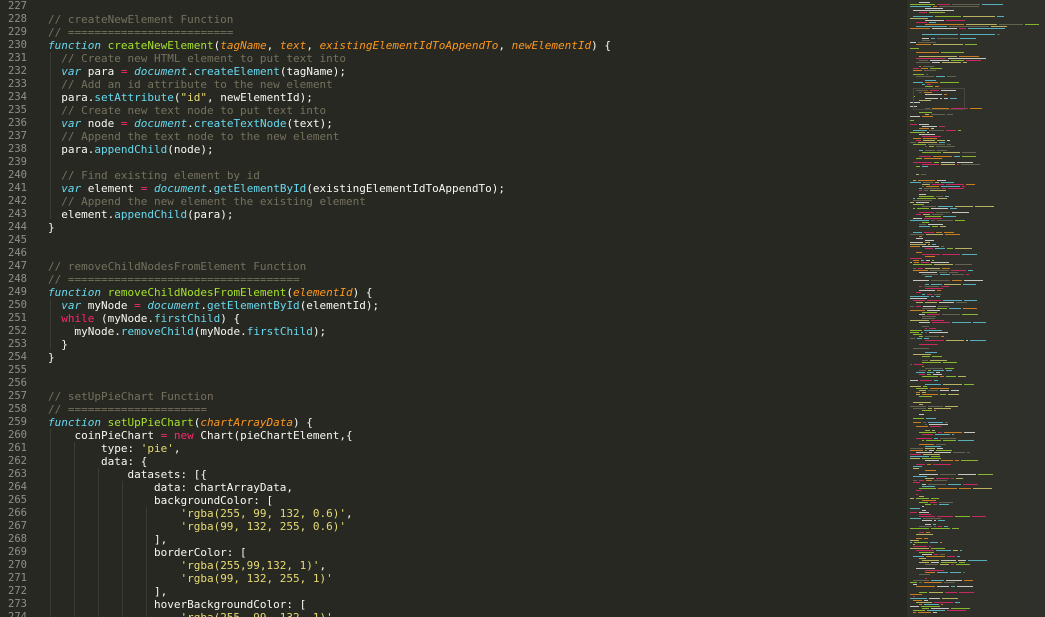 This screenshot has height=617, width=1045. Describe the element at coordinates (180, 422) in the screenshot. I see `code-line: function setUpPieChart(chartArrayData) {` at that location.